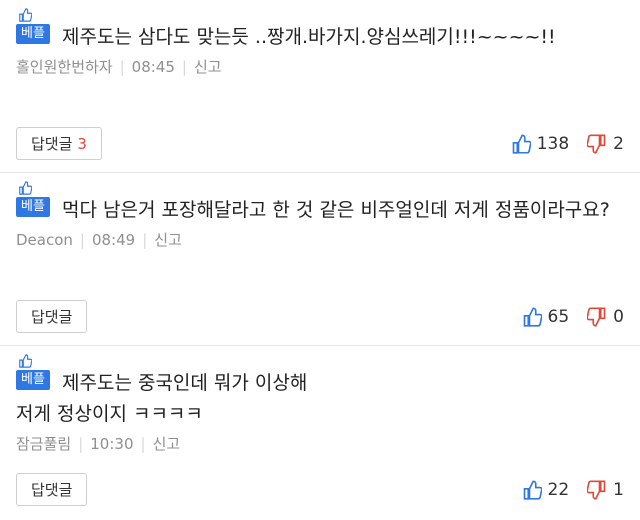 Image resolution: width=640 pixels, height=520 pixels. I want to click on reply-button: 답댓글 3, so click(59, 143).